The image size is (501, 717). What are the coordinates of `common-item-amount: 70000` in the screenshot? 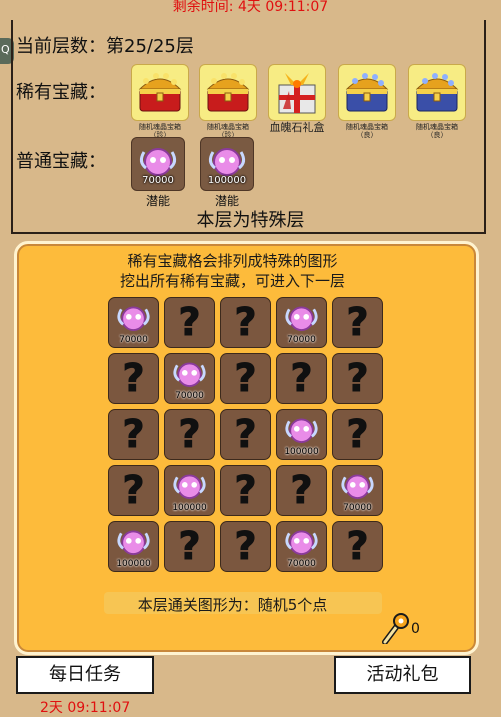 It's located at (158, 180).